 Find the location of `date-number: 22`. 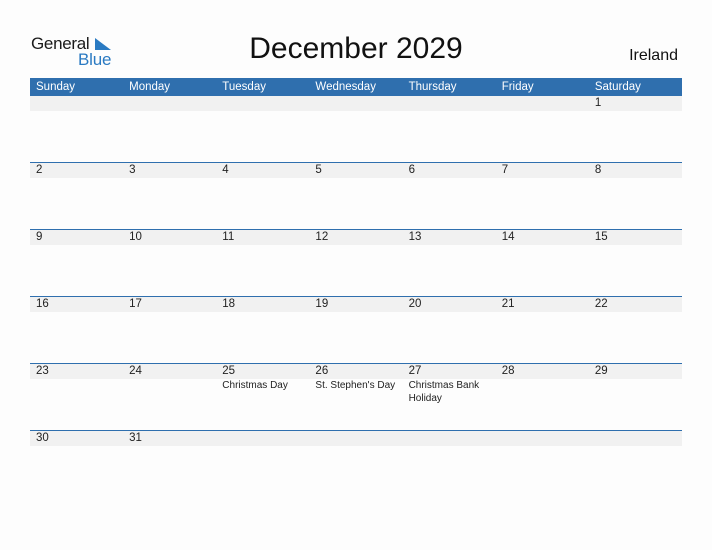

date-number: 22 is located at coordinates (601, 304).